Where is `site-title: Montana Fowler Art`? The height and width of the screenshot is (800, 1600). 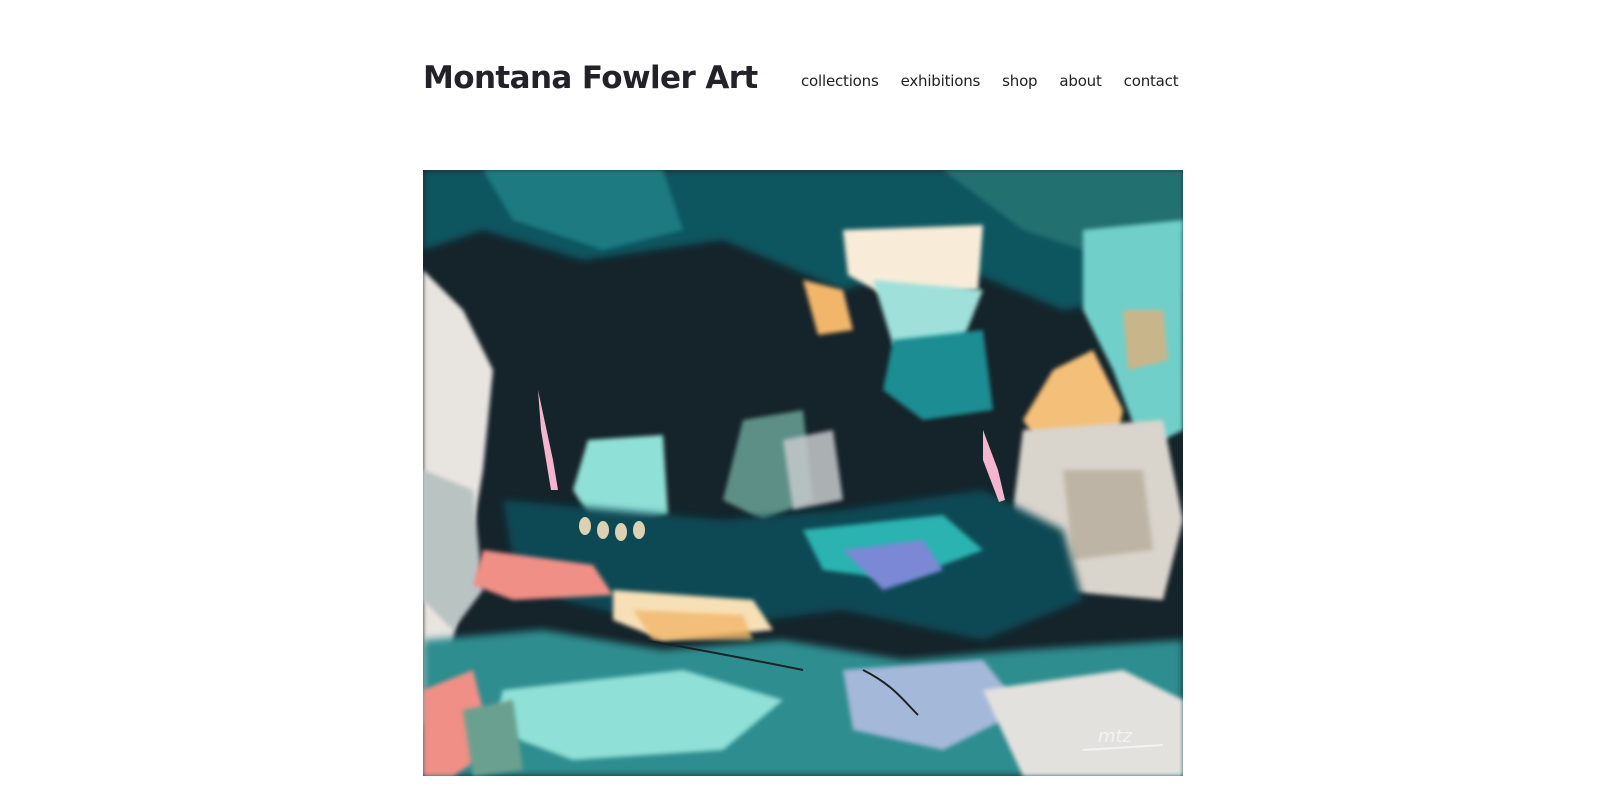
site-title: Montana Fowler Art is located at coordinates (590, 78).